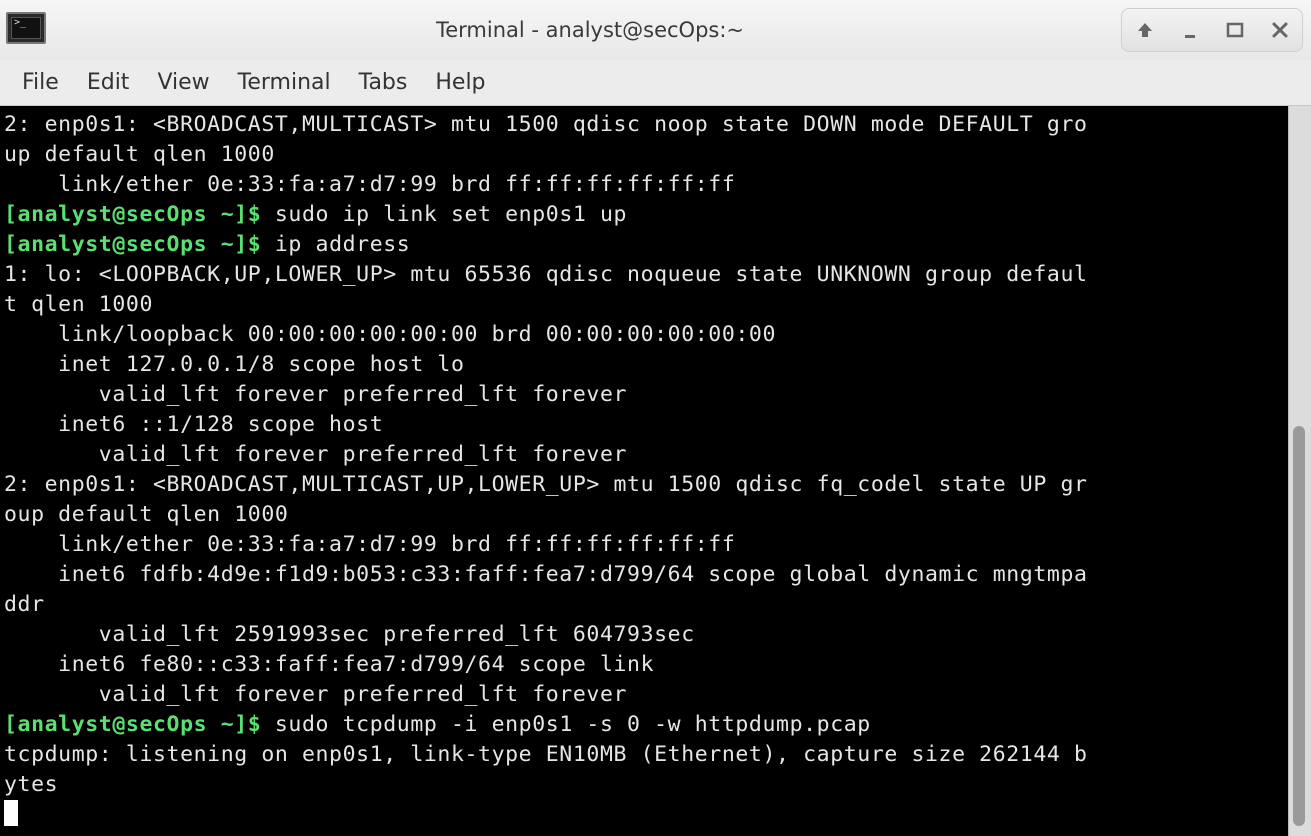  What do you see at coordinates (460, 83) in the screenshot?
I see `menu-help: Help` at bounding box center [460, 83].